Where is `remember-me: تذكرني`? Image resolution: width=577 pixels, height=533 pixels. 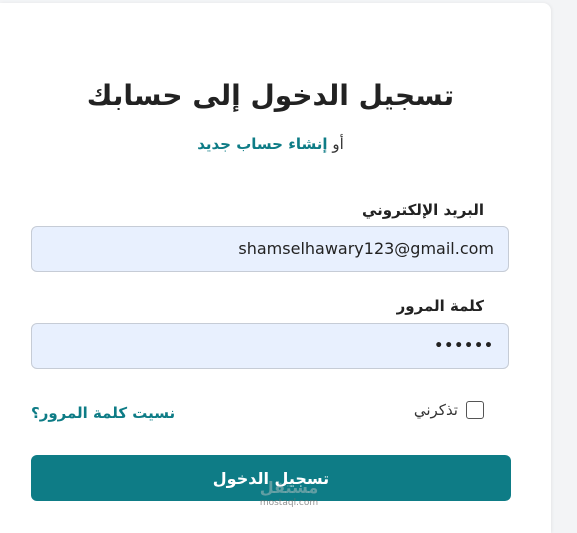
remember-me: تذكرني is located at coordinates (449, 410).